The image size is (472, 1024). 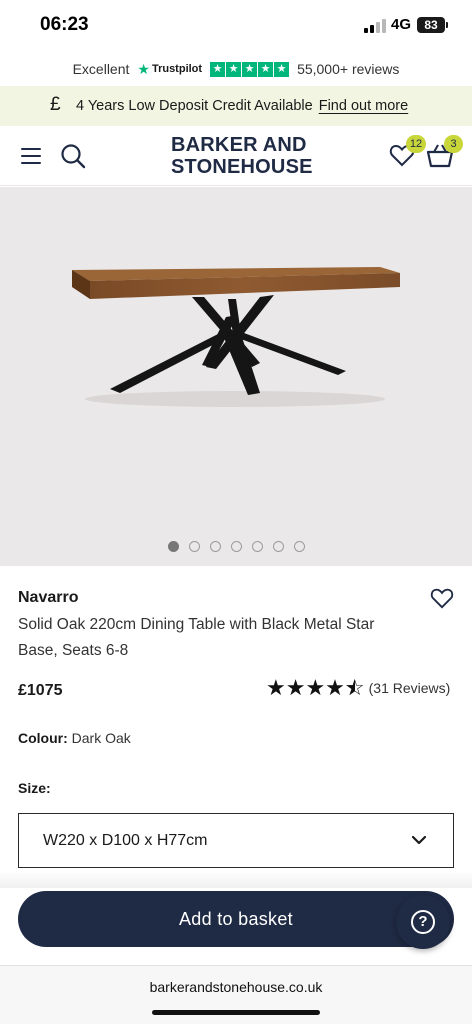 I want to click on colour-info: Colour: Dark Oak, so click(x=74, y=738).